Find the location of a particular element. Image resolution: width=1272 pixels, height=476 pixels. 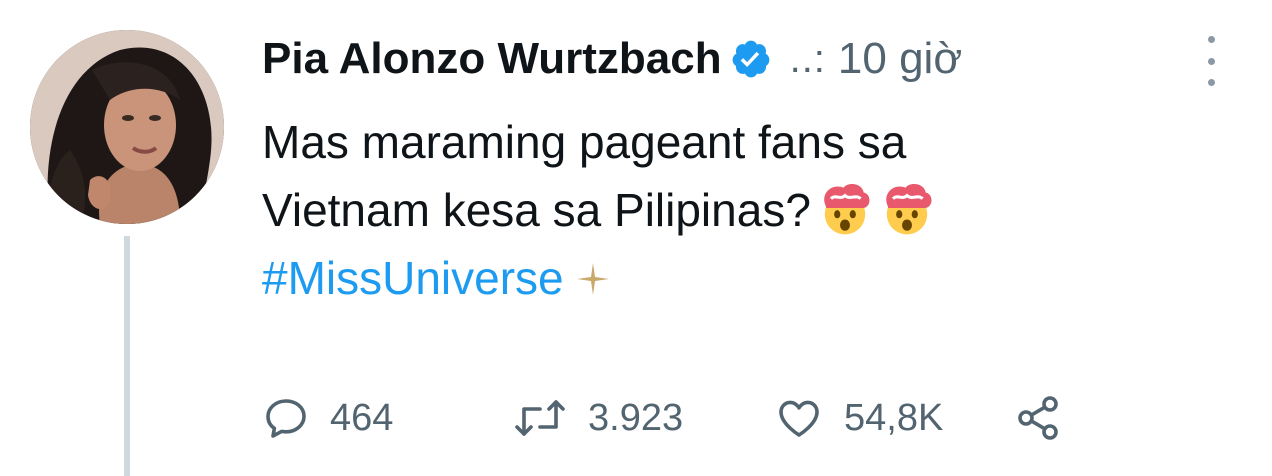

hashtag-link: #MissUniverse is located at coordinates (413, 278).